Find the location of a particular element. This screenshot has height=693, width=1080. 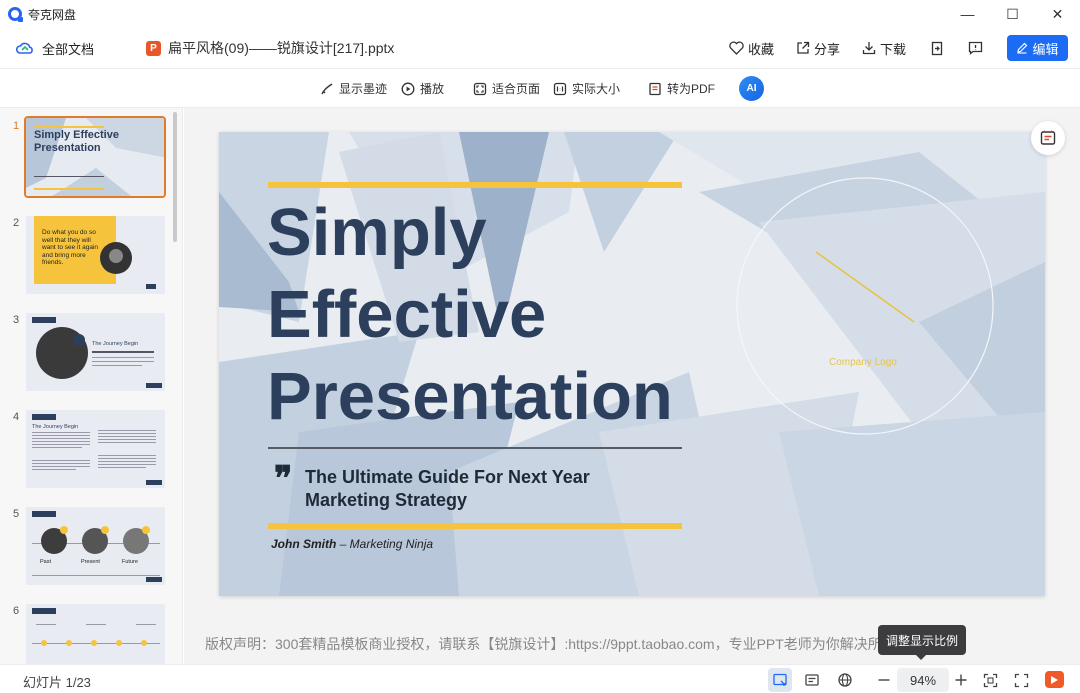

web-view-button is located at coordinates (845, 680).